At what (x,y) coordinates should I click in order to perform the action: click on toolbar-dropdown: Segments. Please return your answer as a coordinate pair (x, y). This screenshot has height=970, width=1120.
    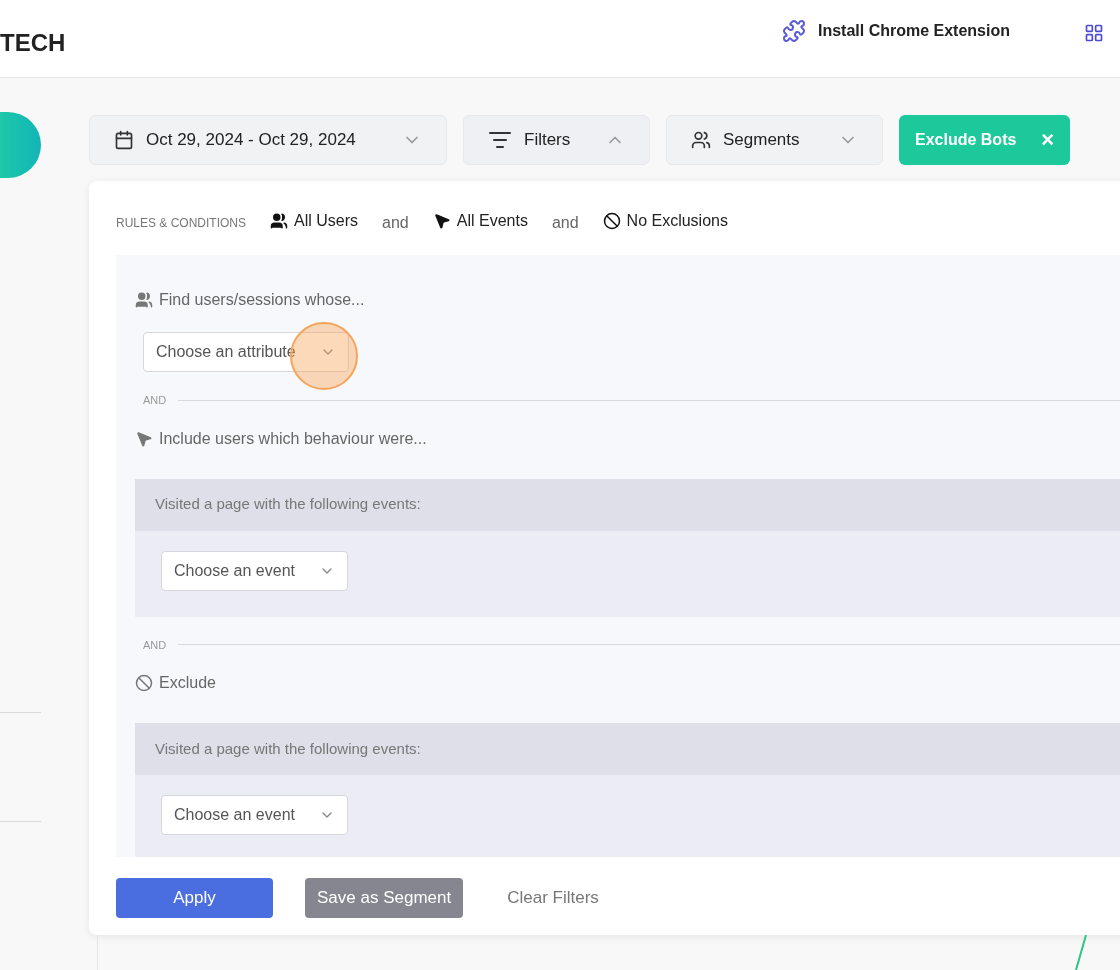
    Looking at the image, I should click on (774, 140).